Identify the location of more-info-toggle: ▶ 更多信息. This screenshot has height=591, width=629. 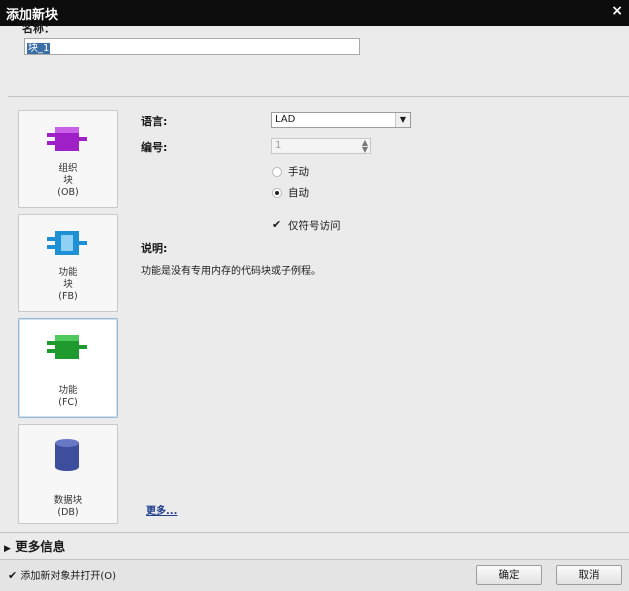
(34, 545).